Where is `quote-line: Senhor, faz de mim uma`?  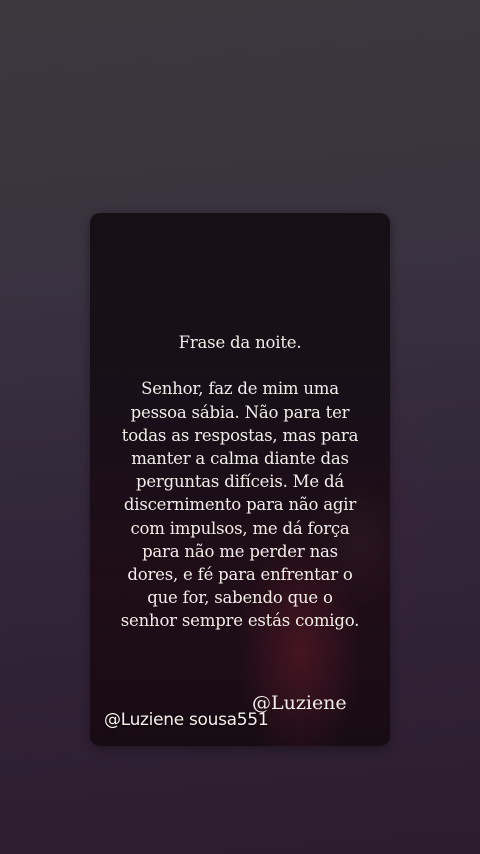 quote-line: Senhor, faz de mim uma is located at coordinates (240, 389).